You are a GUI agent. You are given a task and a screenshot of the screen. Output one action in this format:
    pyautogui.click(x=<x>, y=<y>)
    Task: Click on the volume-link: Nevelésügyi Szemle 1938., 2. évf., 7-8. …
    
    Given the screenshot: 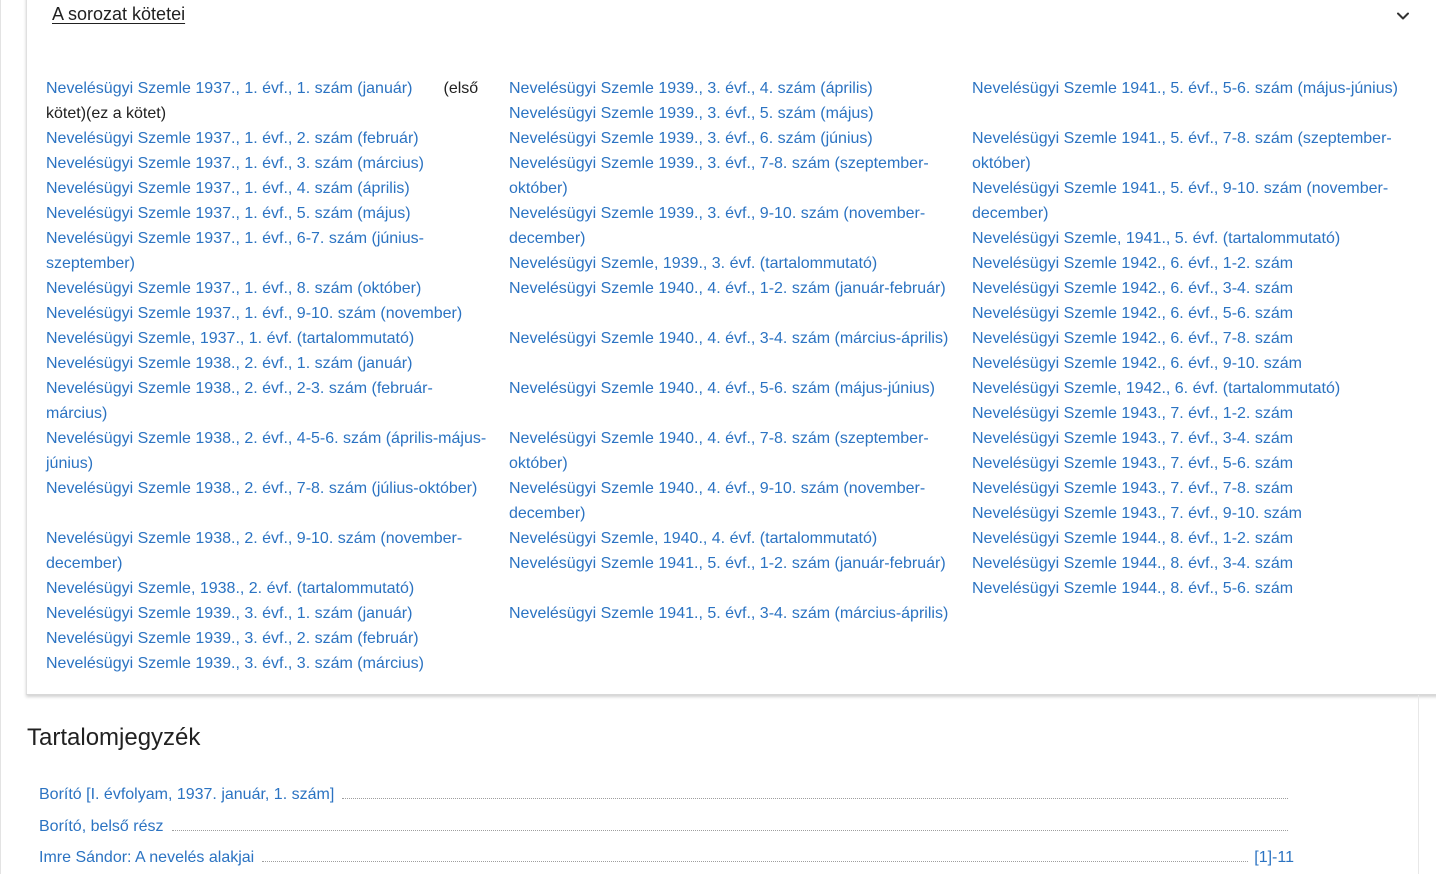 What is the action you would take?
    pyautogui.click(x=261, y=488)
    